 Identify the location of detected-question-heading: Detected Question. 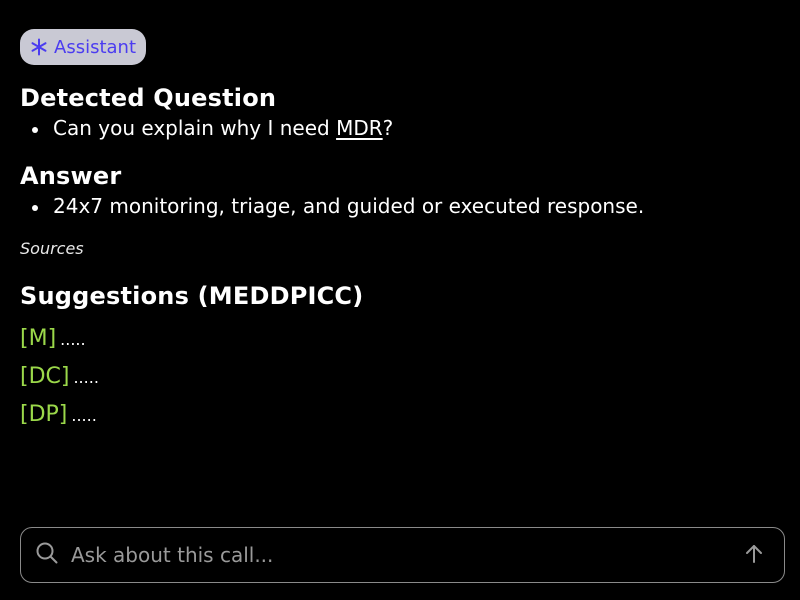
(148, 98).